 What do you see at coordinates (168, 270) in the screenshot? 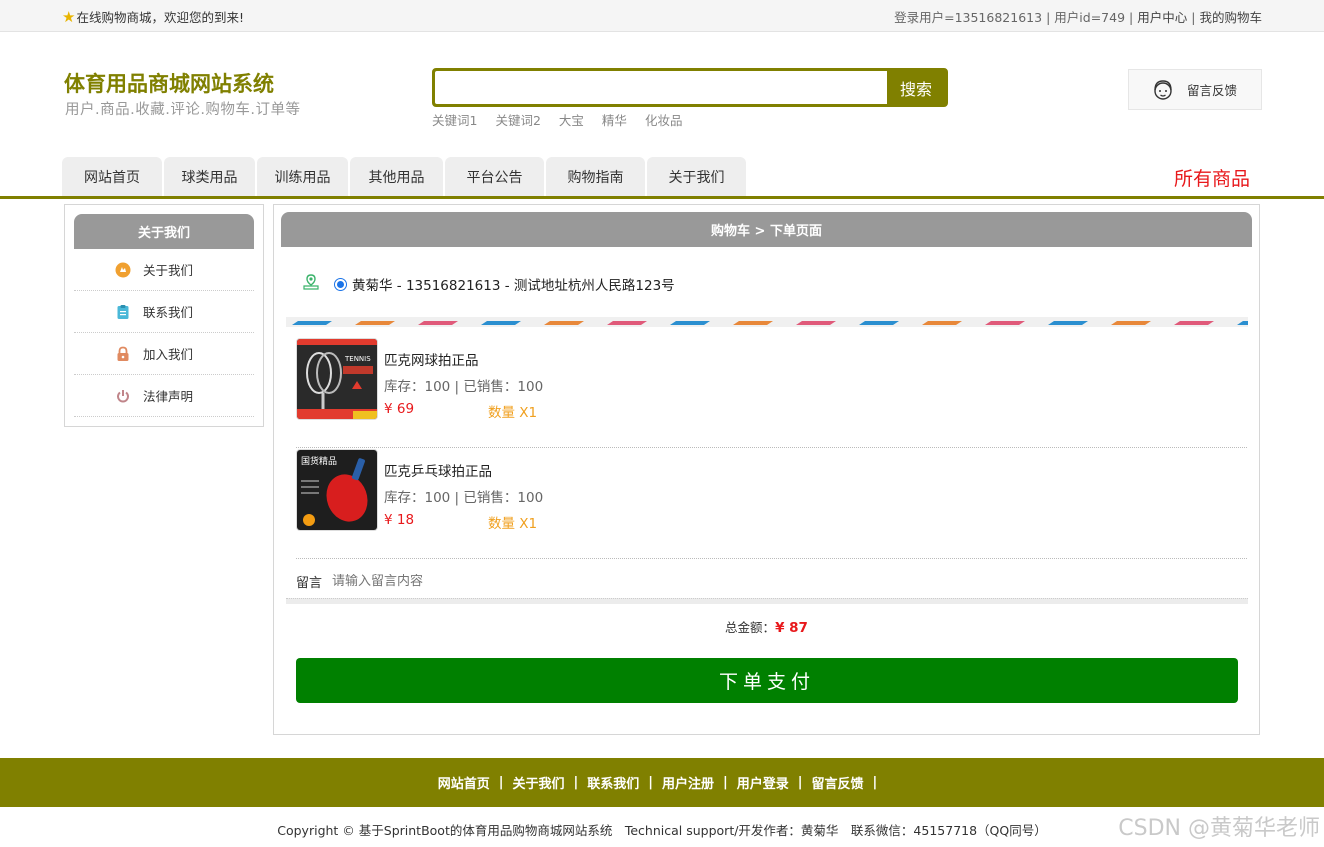
I see `sidebar-item-label: 关于我们` at bounding box center [168, 270].